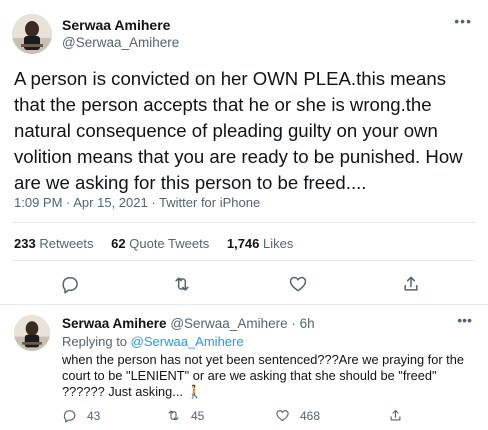 The width and height of the screenshot is (488, 430). I want to click on retweets-count: 233, so click(25, 243).